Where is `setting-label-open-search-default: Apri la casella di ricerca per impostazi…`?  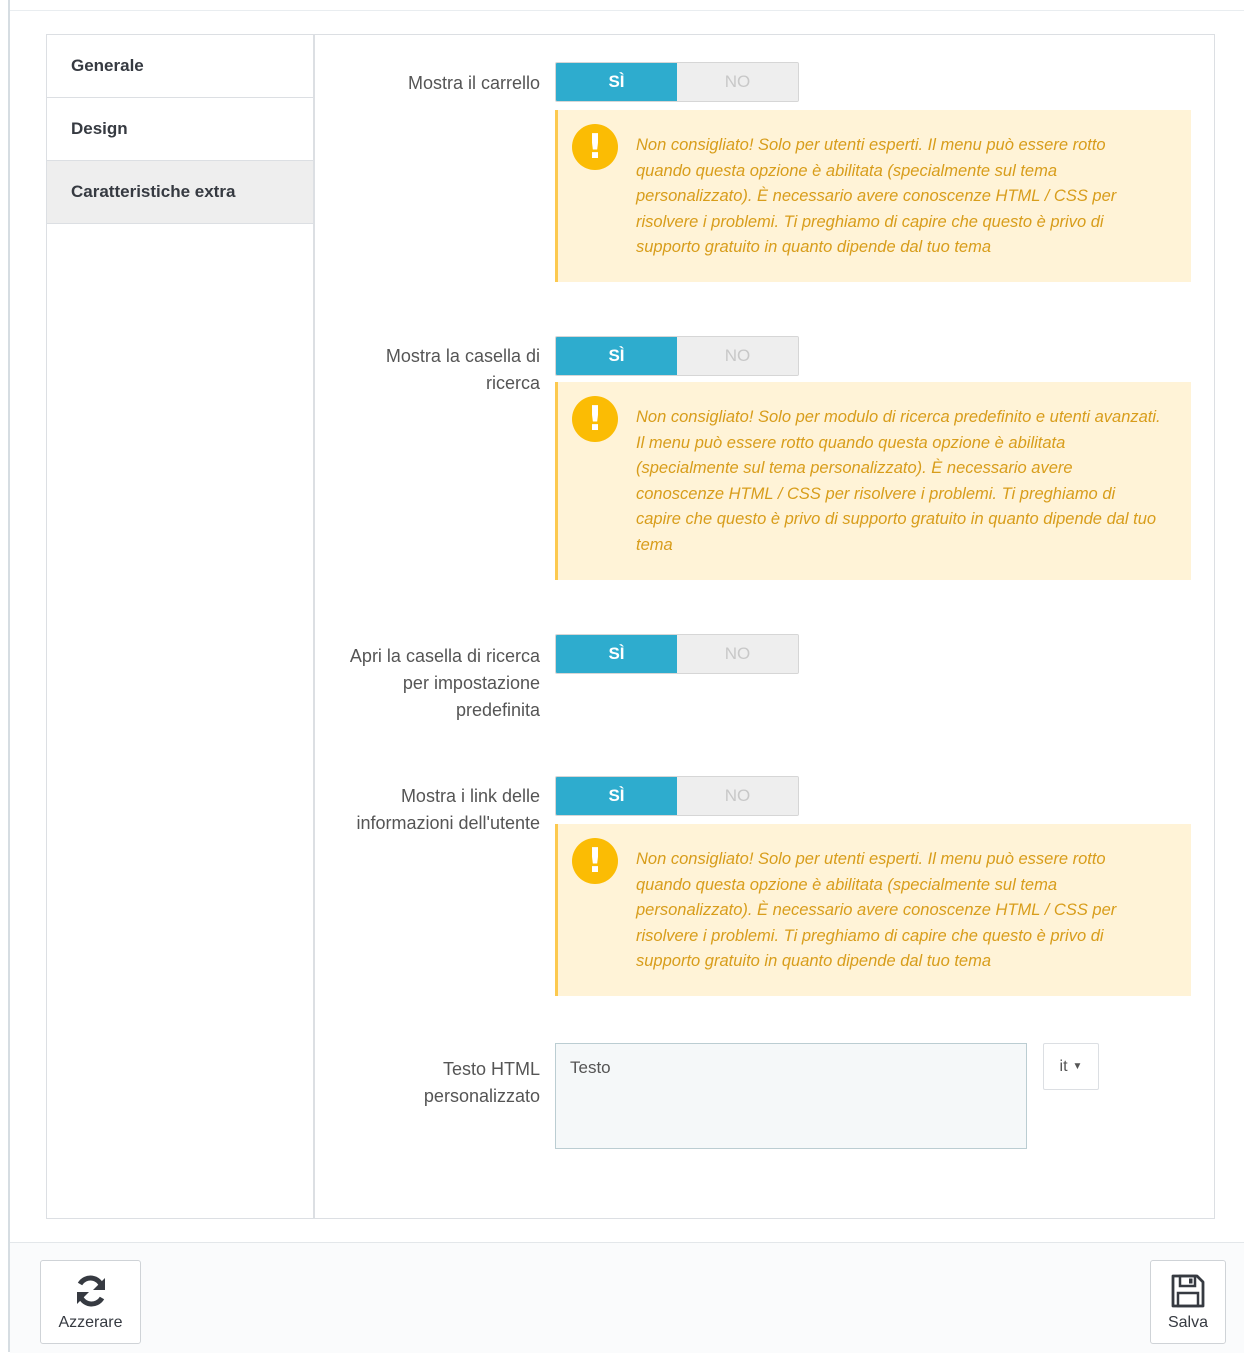 setting-label-open-search-default: Apri la casella di ricerca per impostazi… is located at coordinates (444, 683).